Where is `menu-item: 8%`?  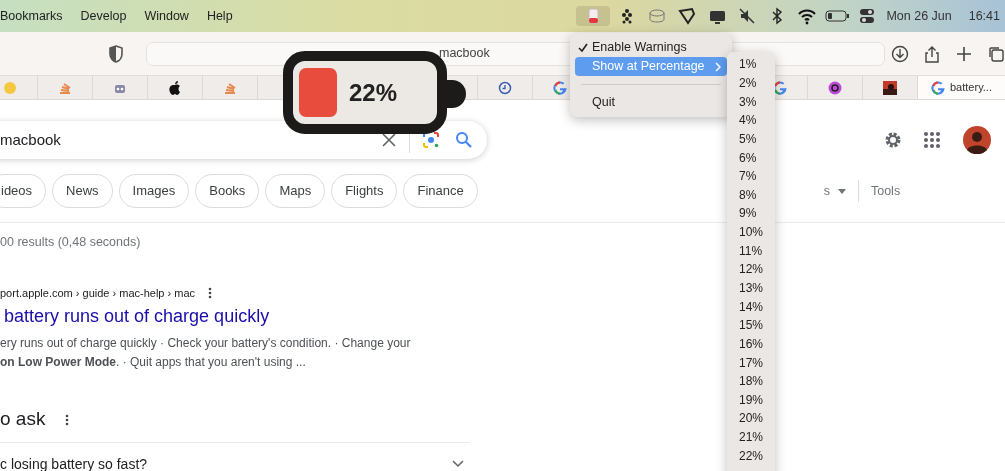 menu-item: 8% is located at coordinates (751, 195).